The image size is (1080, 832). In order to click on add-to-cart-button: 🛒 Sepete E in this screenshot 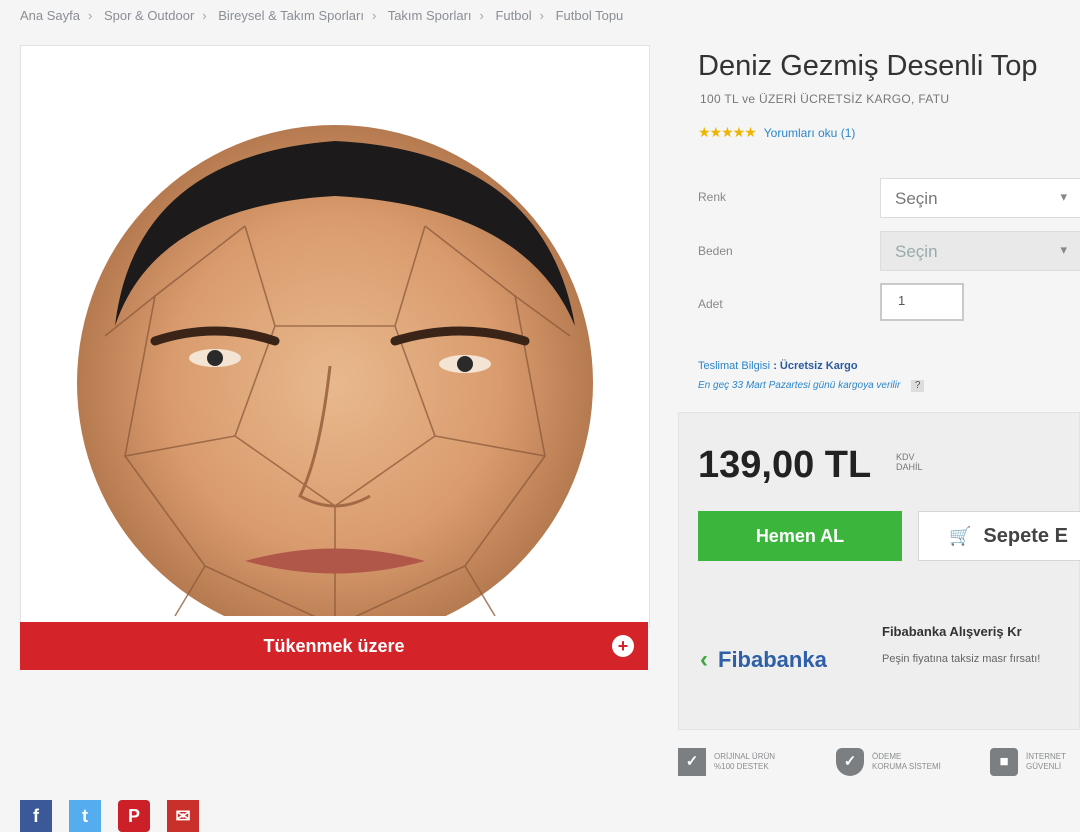, I will do `click(999, 536)`.